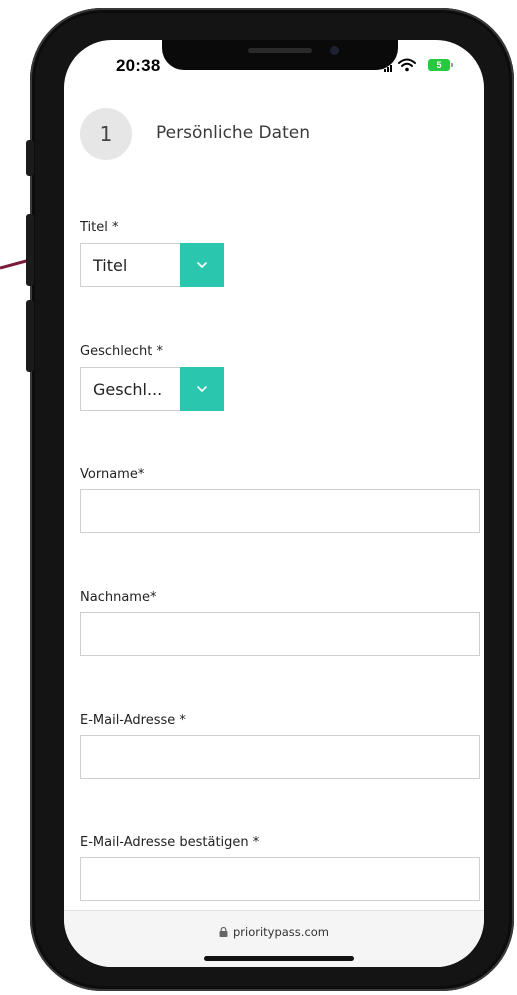 Image resolution: width=517 pixels, height=995 pixels. Describe the element at coordinates (388, 68) in the screenshot. I see `signal-icon` at that location.